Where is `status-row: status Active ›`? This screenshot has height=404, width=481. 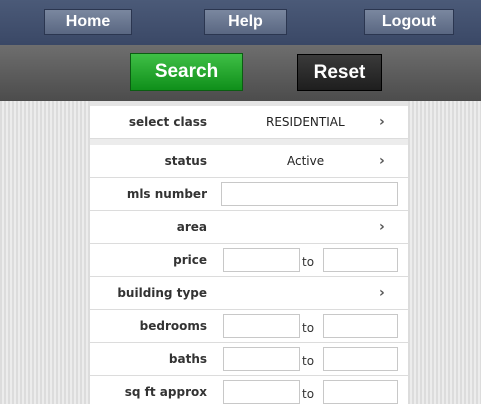 status-row: status Active › is located at coordinates (249, 161).